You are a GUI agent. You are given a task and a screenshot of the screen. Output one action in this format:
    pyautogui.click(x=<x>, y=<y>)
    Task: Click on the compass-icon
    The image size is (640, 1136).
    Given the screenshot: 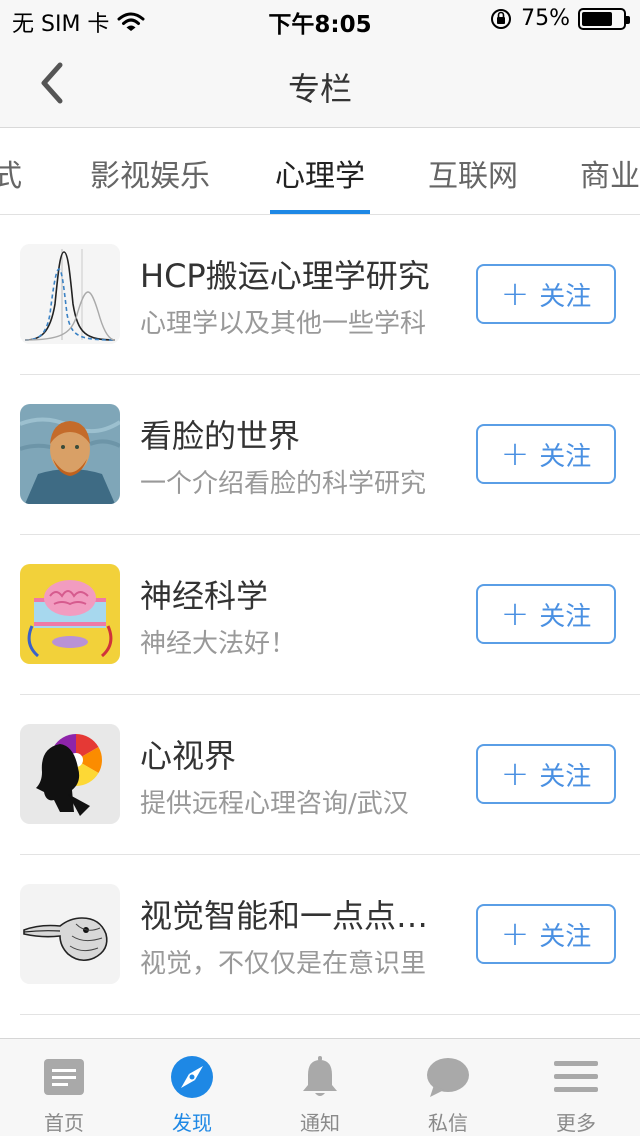 What is the action you would take?
    pyautogui.click(x=192, y=1077)
    